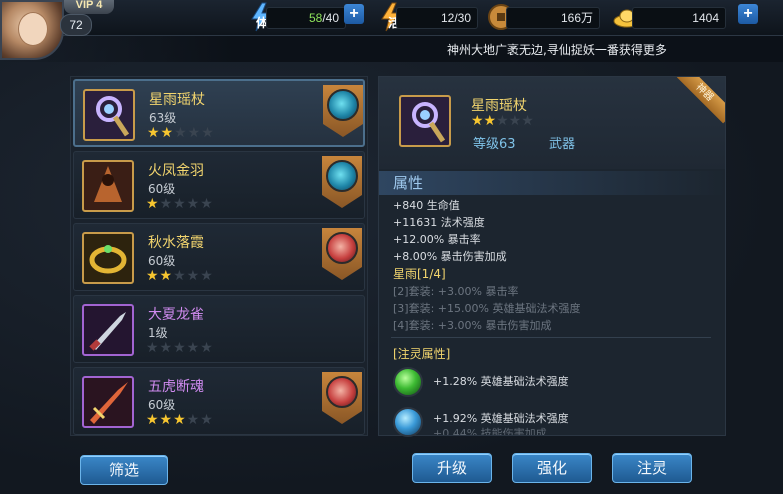  I want to click on attribute-line: +12.00% 暴击率, so click(437, 239).